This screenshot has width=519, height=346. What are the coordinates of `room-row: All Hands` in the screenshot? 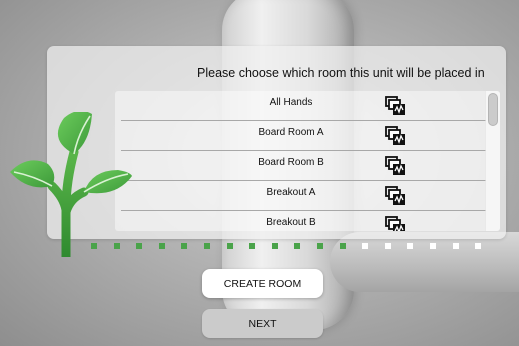 It's located at (303, 106).